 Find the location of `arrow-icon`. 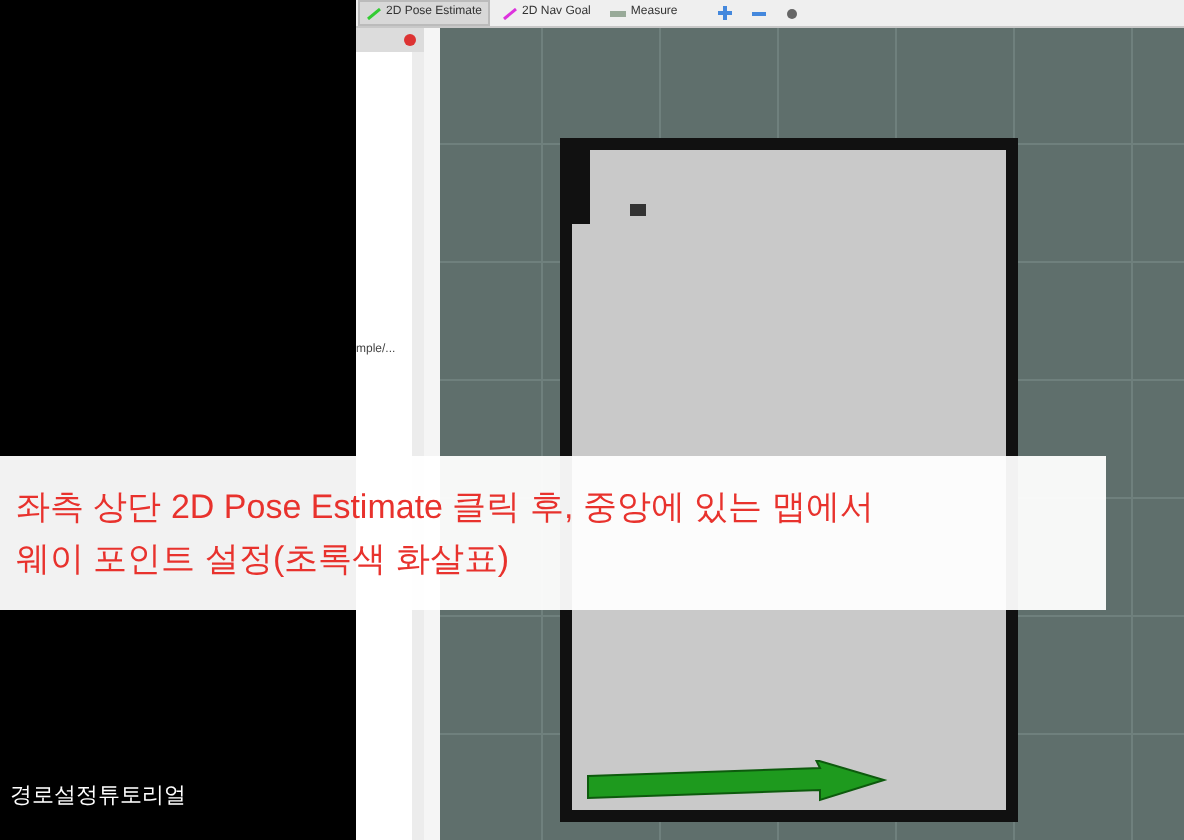

arrow-icon is located at coordinates (736, 782).